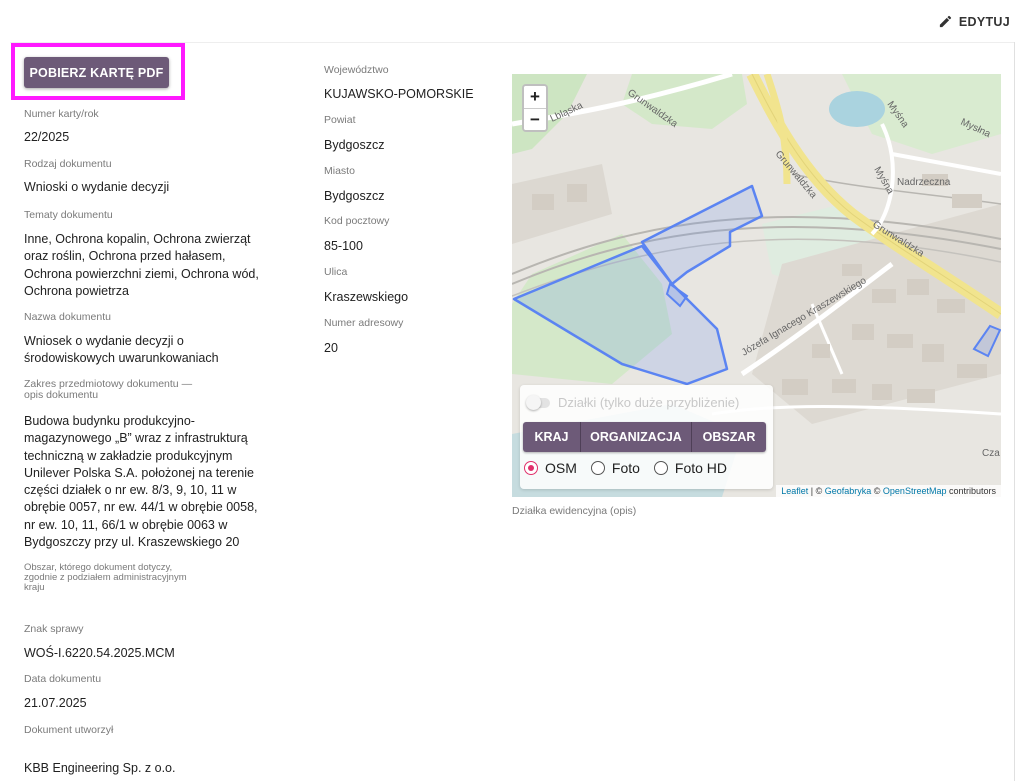 This screenshot has width=1024, height=781. What do you see at coordinates (97, 187) in the screenshot?
I see `doc-type-value: Wnioski o wydanie decyzji` at bounding box center [97, 187].